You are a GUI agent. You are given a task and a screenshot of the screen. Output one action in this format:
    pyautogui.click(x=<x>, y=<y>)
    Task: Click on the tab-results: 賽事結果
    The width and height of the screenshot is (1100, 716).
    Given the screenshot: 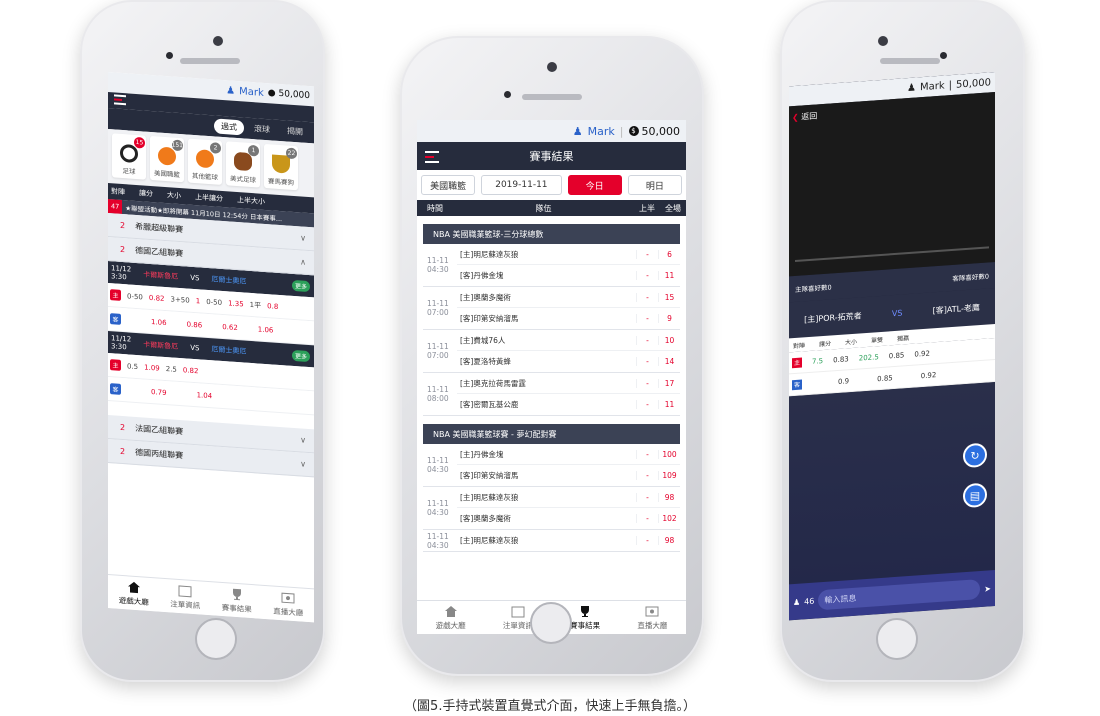 What is the action you would take?
    pyautogui.click(x=237, y=600)
    